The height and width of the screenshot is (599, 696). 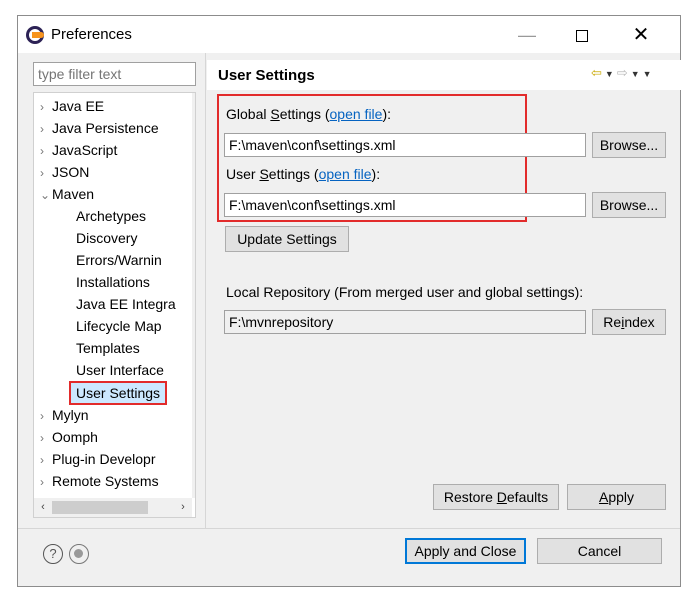 What do you see at coordinates (183, 507) in the screenshot?
I see `scroll-right-icon: ›` at bounding box center [183, 507].